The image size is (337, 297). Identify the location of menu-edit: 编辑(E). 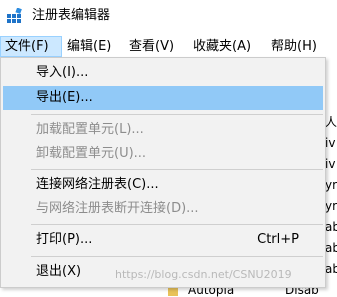
(89, 46).